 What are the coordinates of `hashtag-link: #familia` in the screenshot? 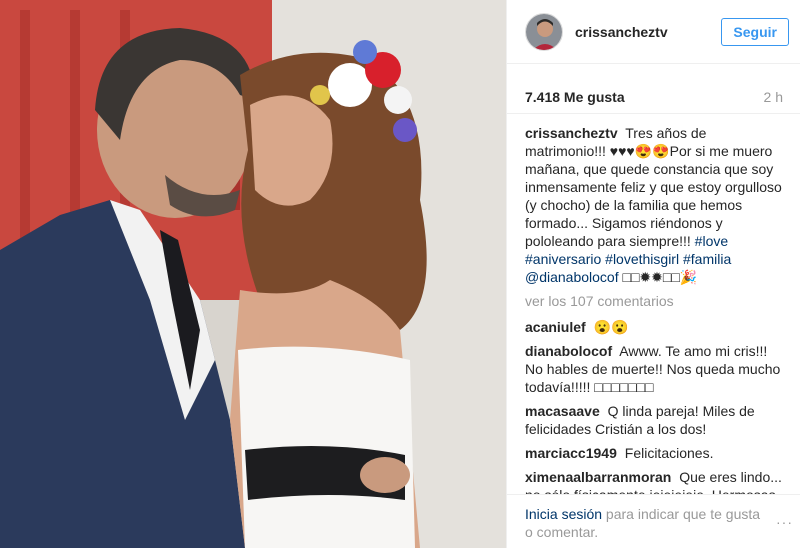 It's located at (707, 259).